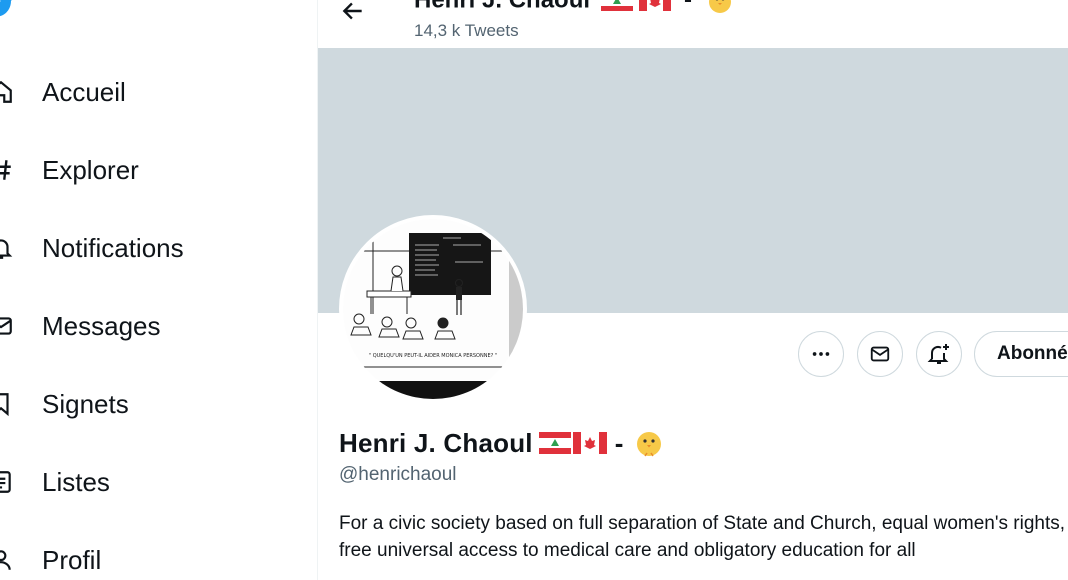 The height and width of the screenshot is (580, 1068). I want to click on sidebar-item-bookmarks: Signets, so click(100, 404).